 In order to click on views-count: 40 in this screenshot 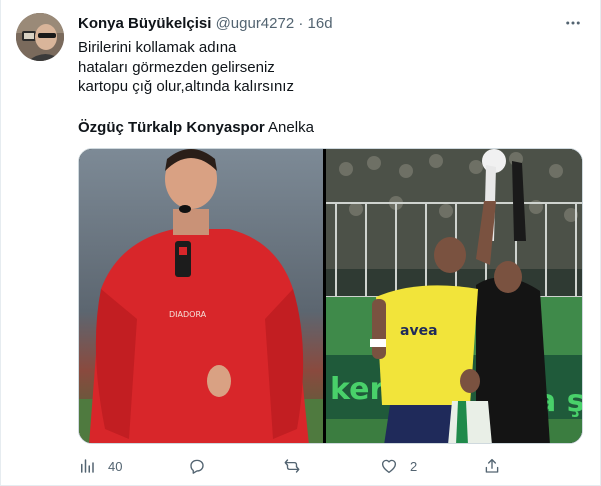, I will do `click(115, 466)`.